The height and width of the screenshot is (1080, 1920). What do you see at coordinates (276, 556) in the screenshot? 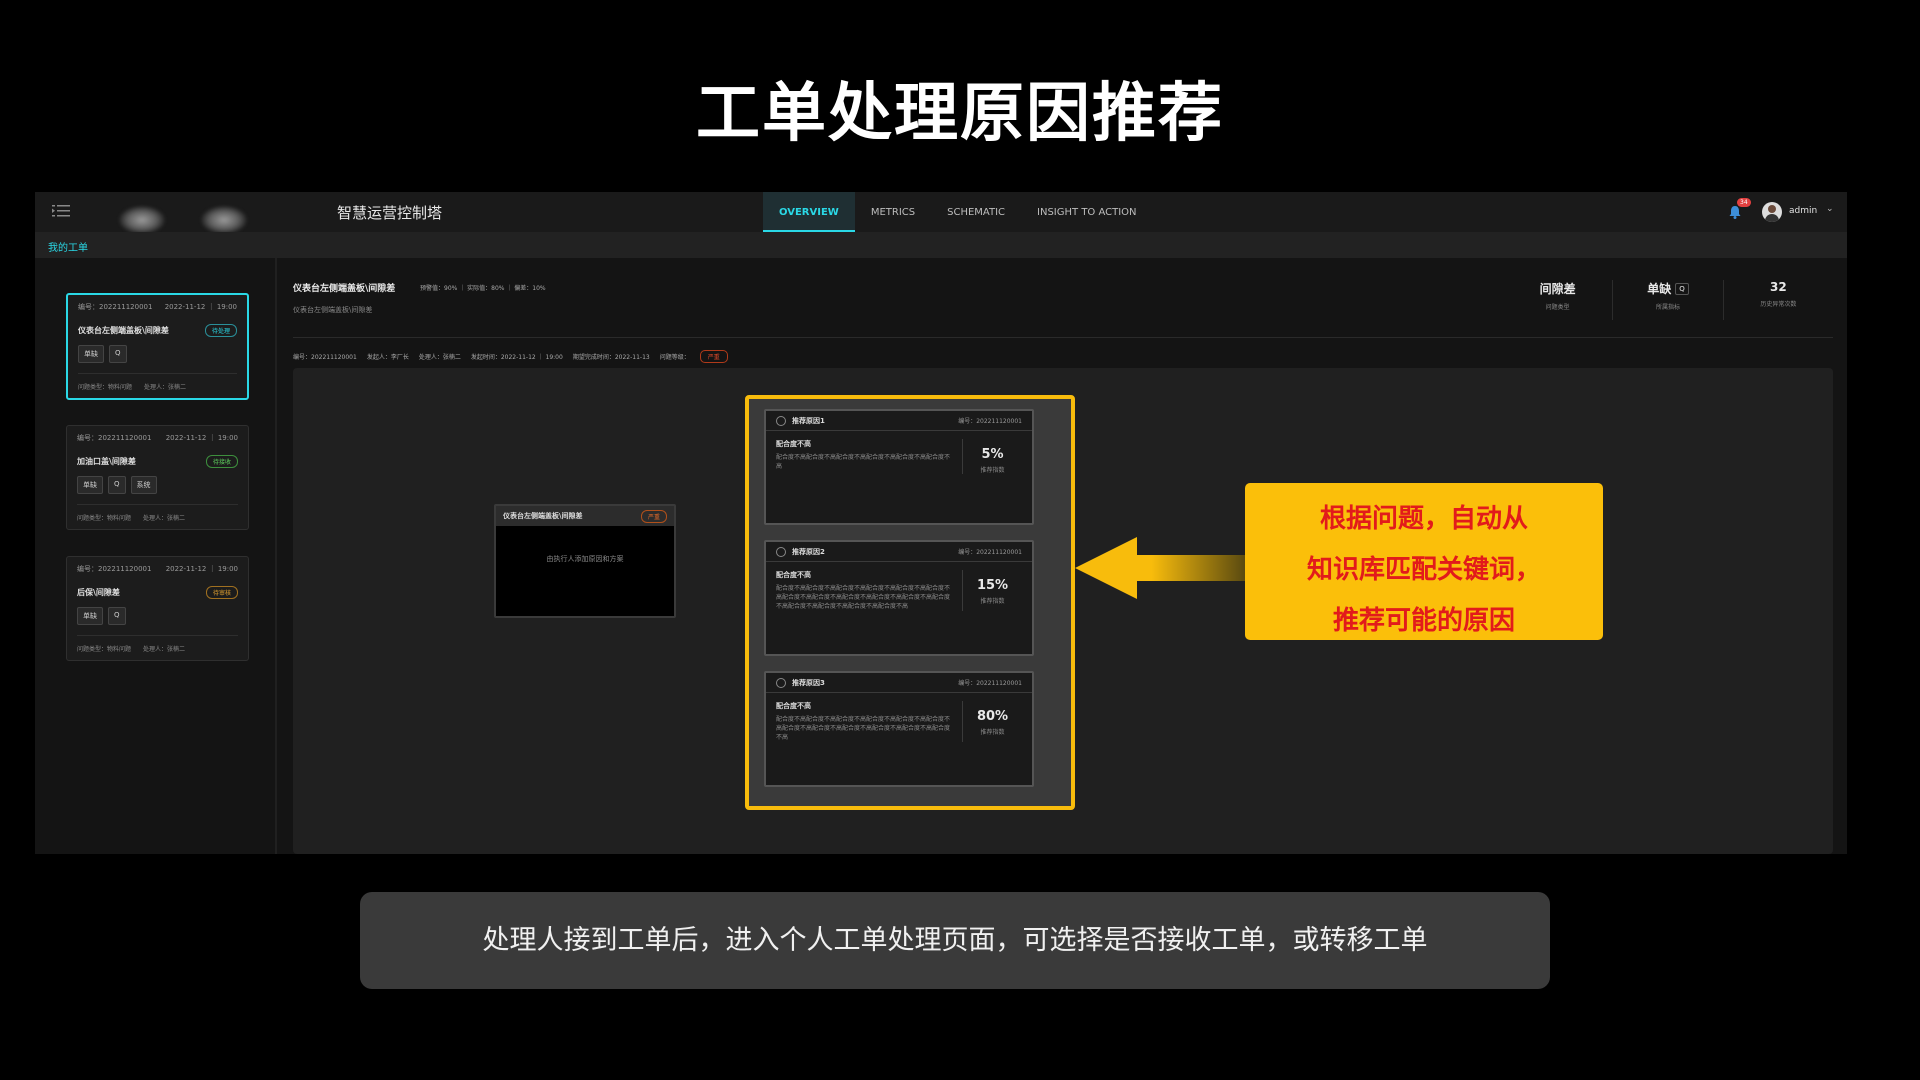
I see `sidebar-divider` at bounding box center [276, 556].